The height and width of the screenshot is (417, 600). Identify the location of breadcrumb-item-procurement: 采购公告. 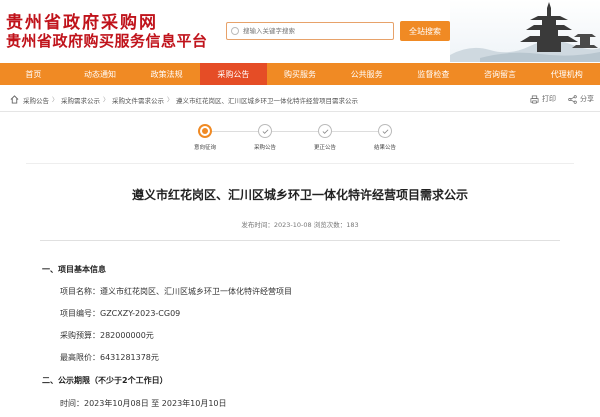
(36, 100).